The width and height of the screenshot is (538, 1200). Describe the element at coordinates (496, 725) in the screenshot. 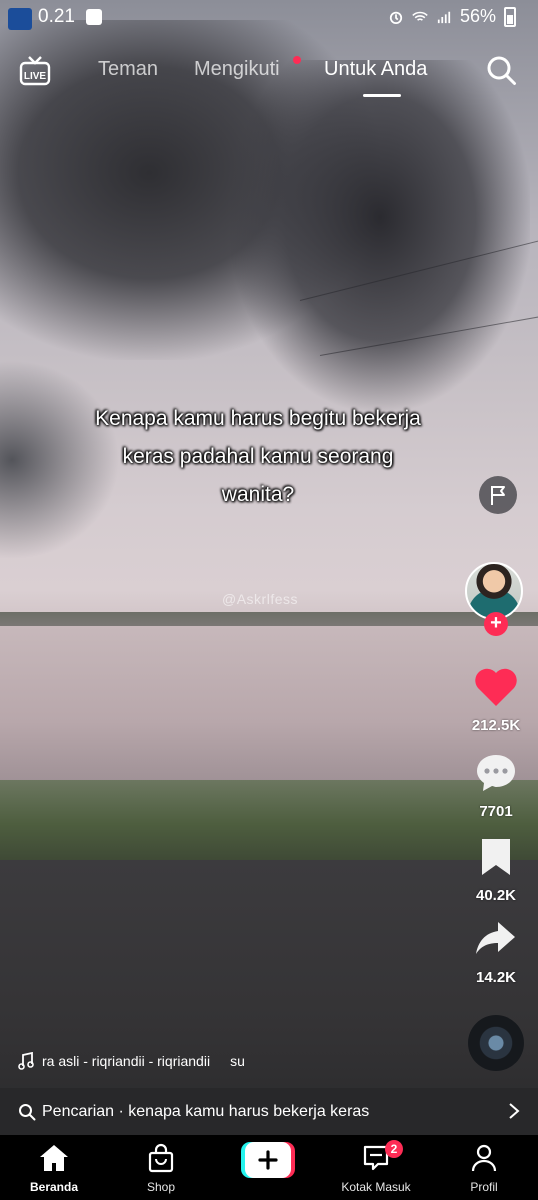

I see `like-count: 212.5K` at that location.